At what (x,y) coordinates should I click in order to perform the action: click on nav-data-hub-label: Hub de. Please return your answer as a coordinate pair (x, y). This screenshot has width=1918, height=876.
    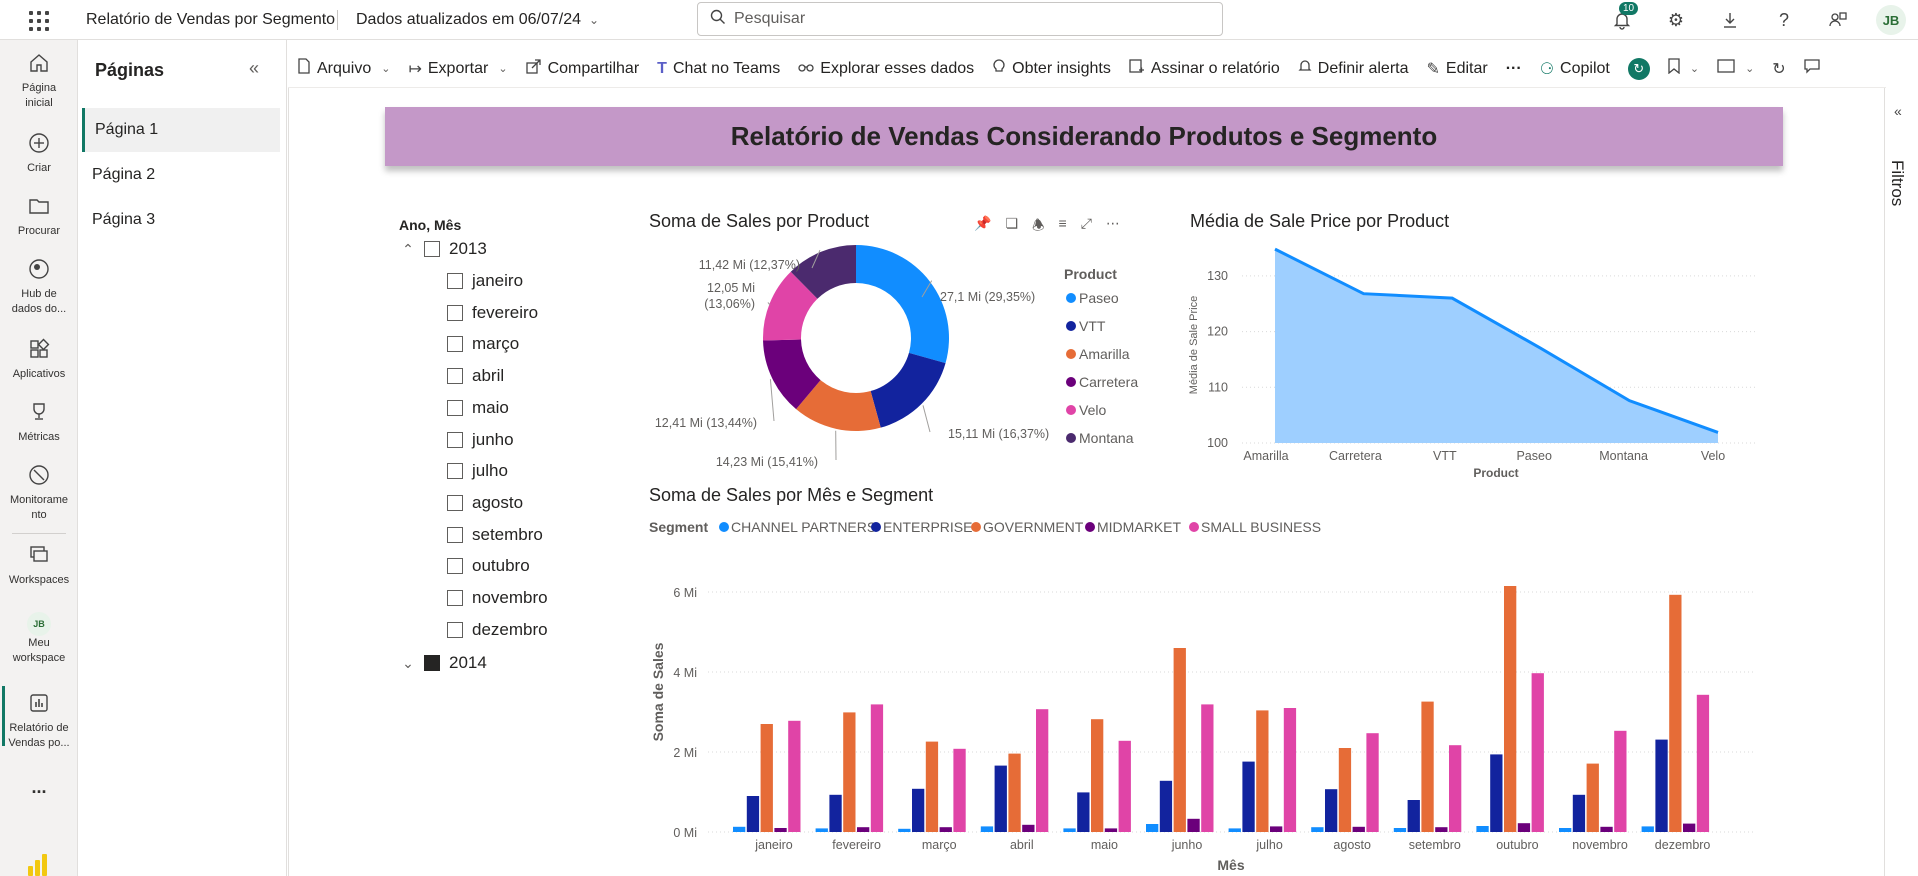
    Looking at the image, I should click on (39, 294).